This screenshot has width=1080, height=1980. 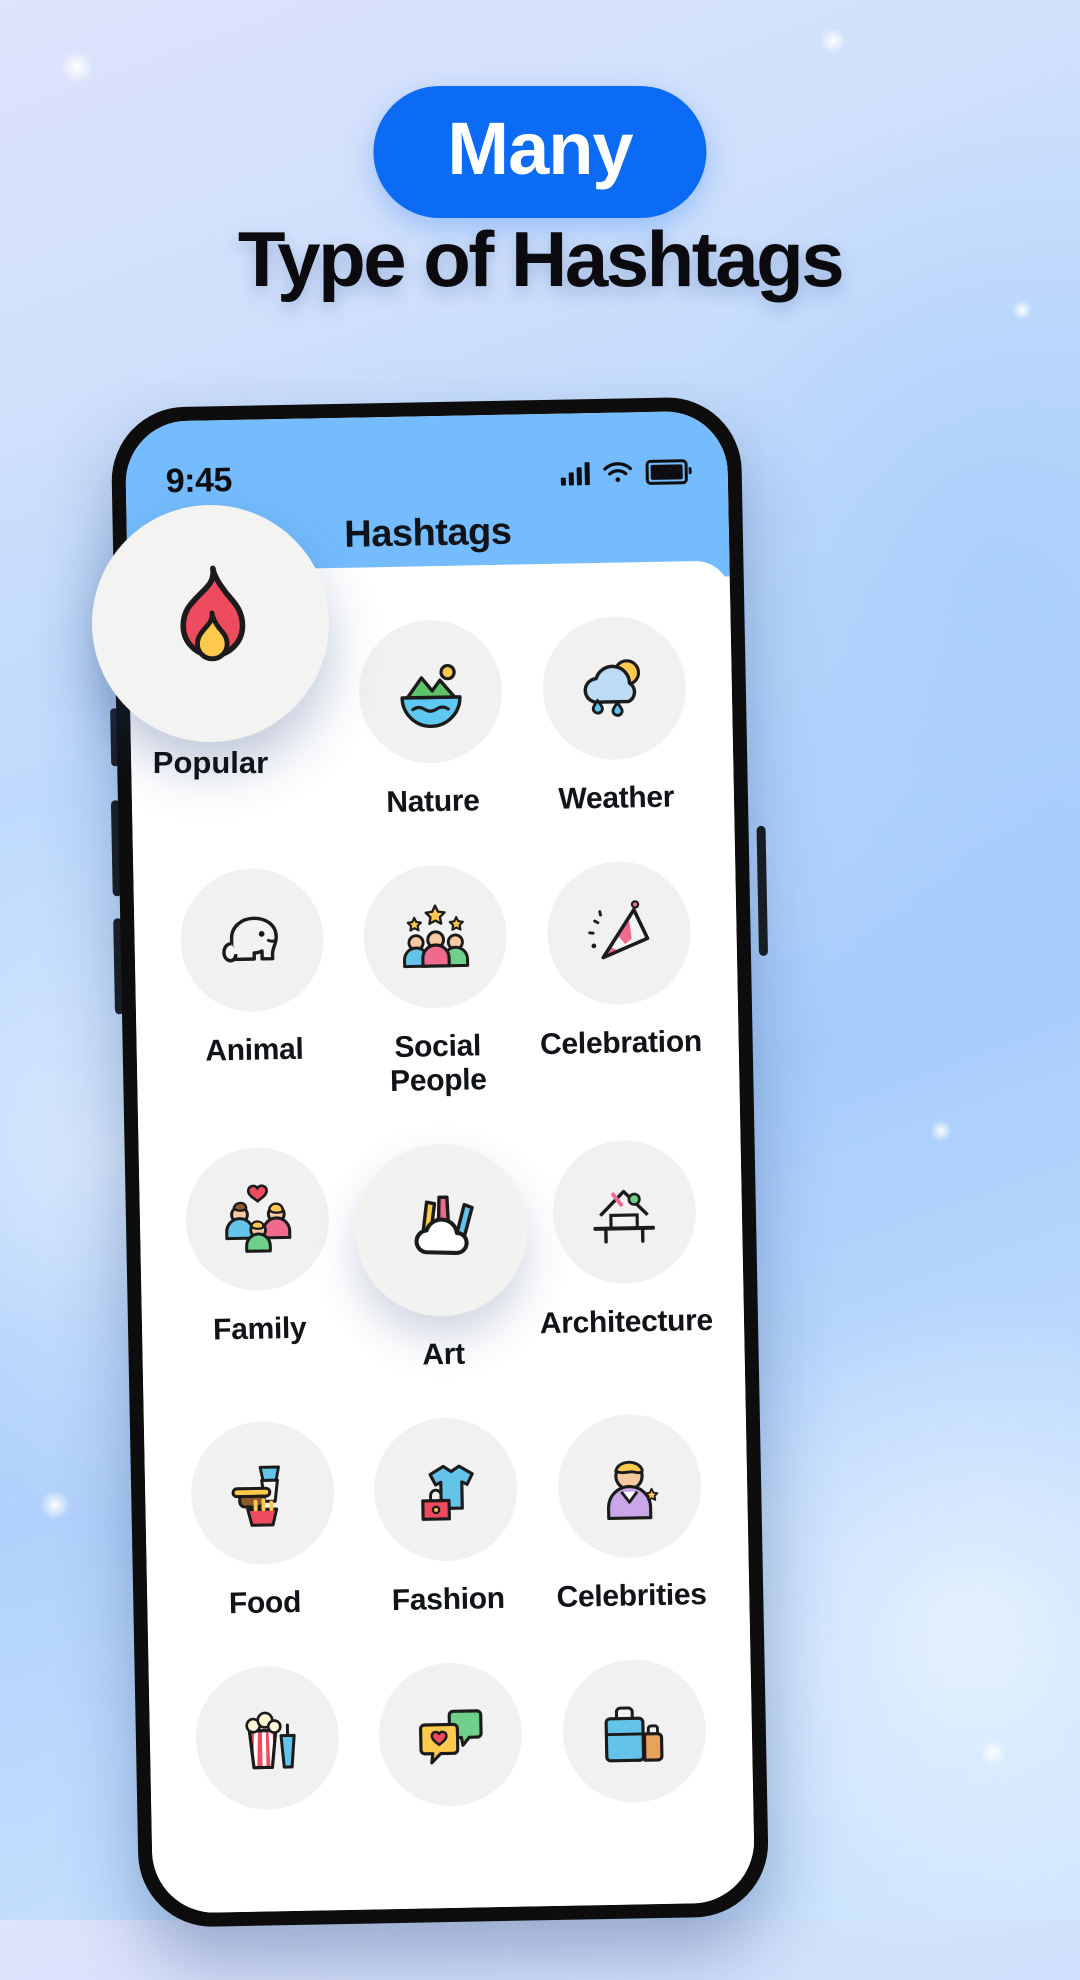 What do you see at coordinates (625, 1254) in the screenshot?
I see `category-item-architecture: Architecture` at bounding box center [625, 1254].